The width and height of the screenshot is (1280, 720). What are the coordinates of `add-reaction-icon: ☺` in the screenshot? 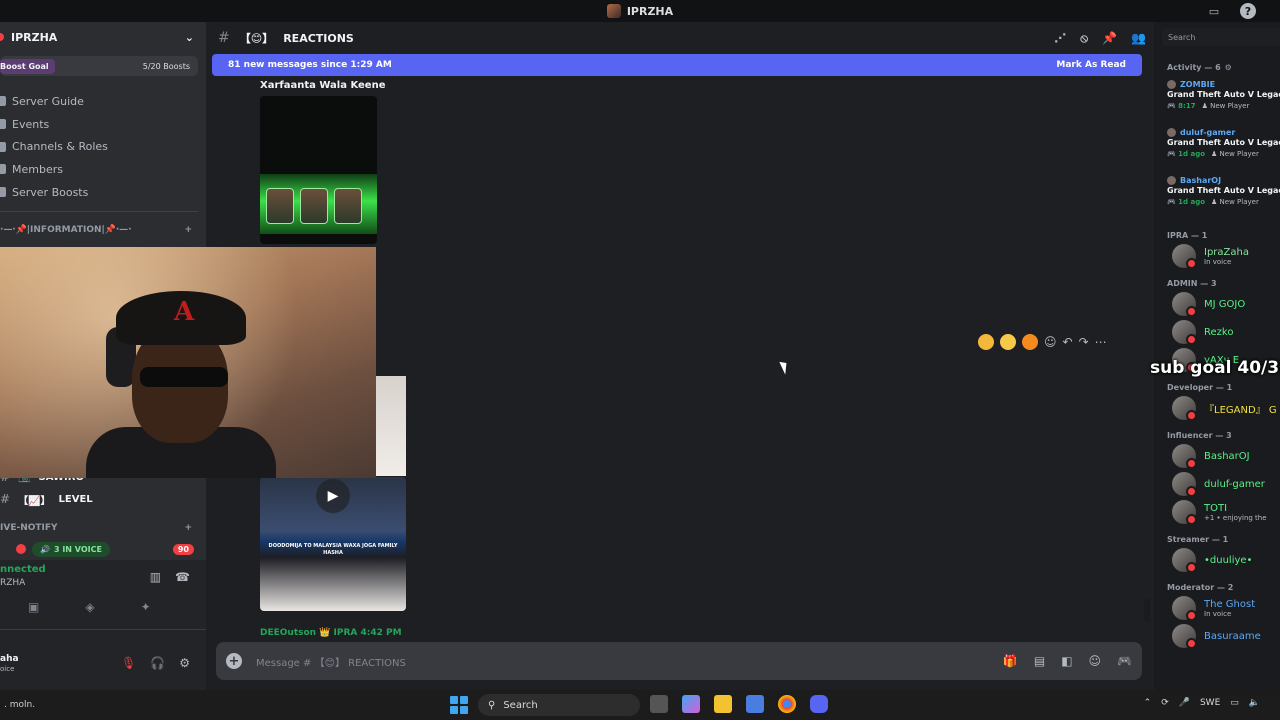 It's located at (1050, 342).